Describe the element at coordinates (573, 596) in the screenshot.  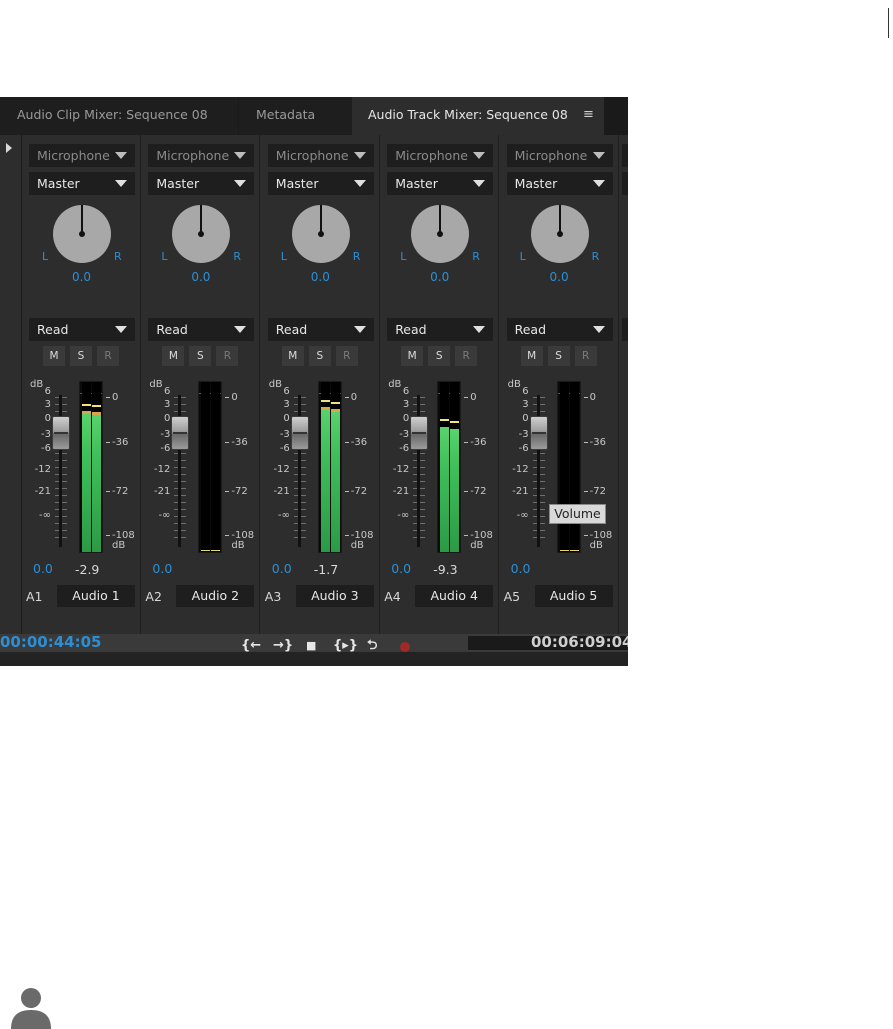
I see `track-name-field: Audio 5` at that location.